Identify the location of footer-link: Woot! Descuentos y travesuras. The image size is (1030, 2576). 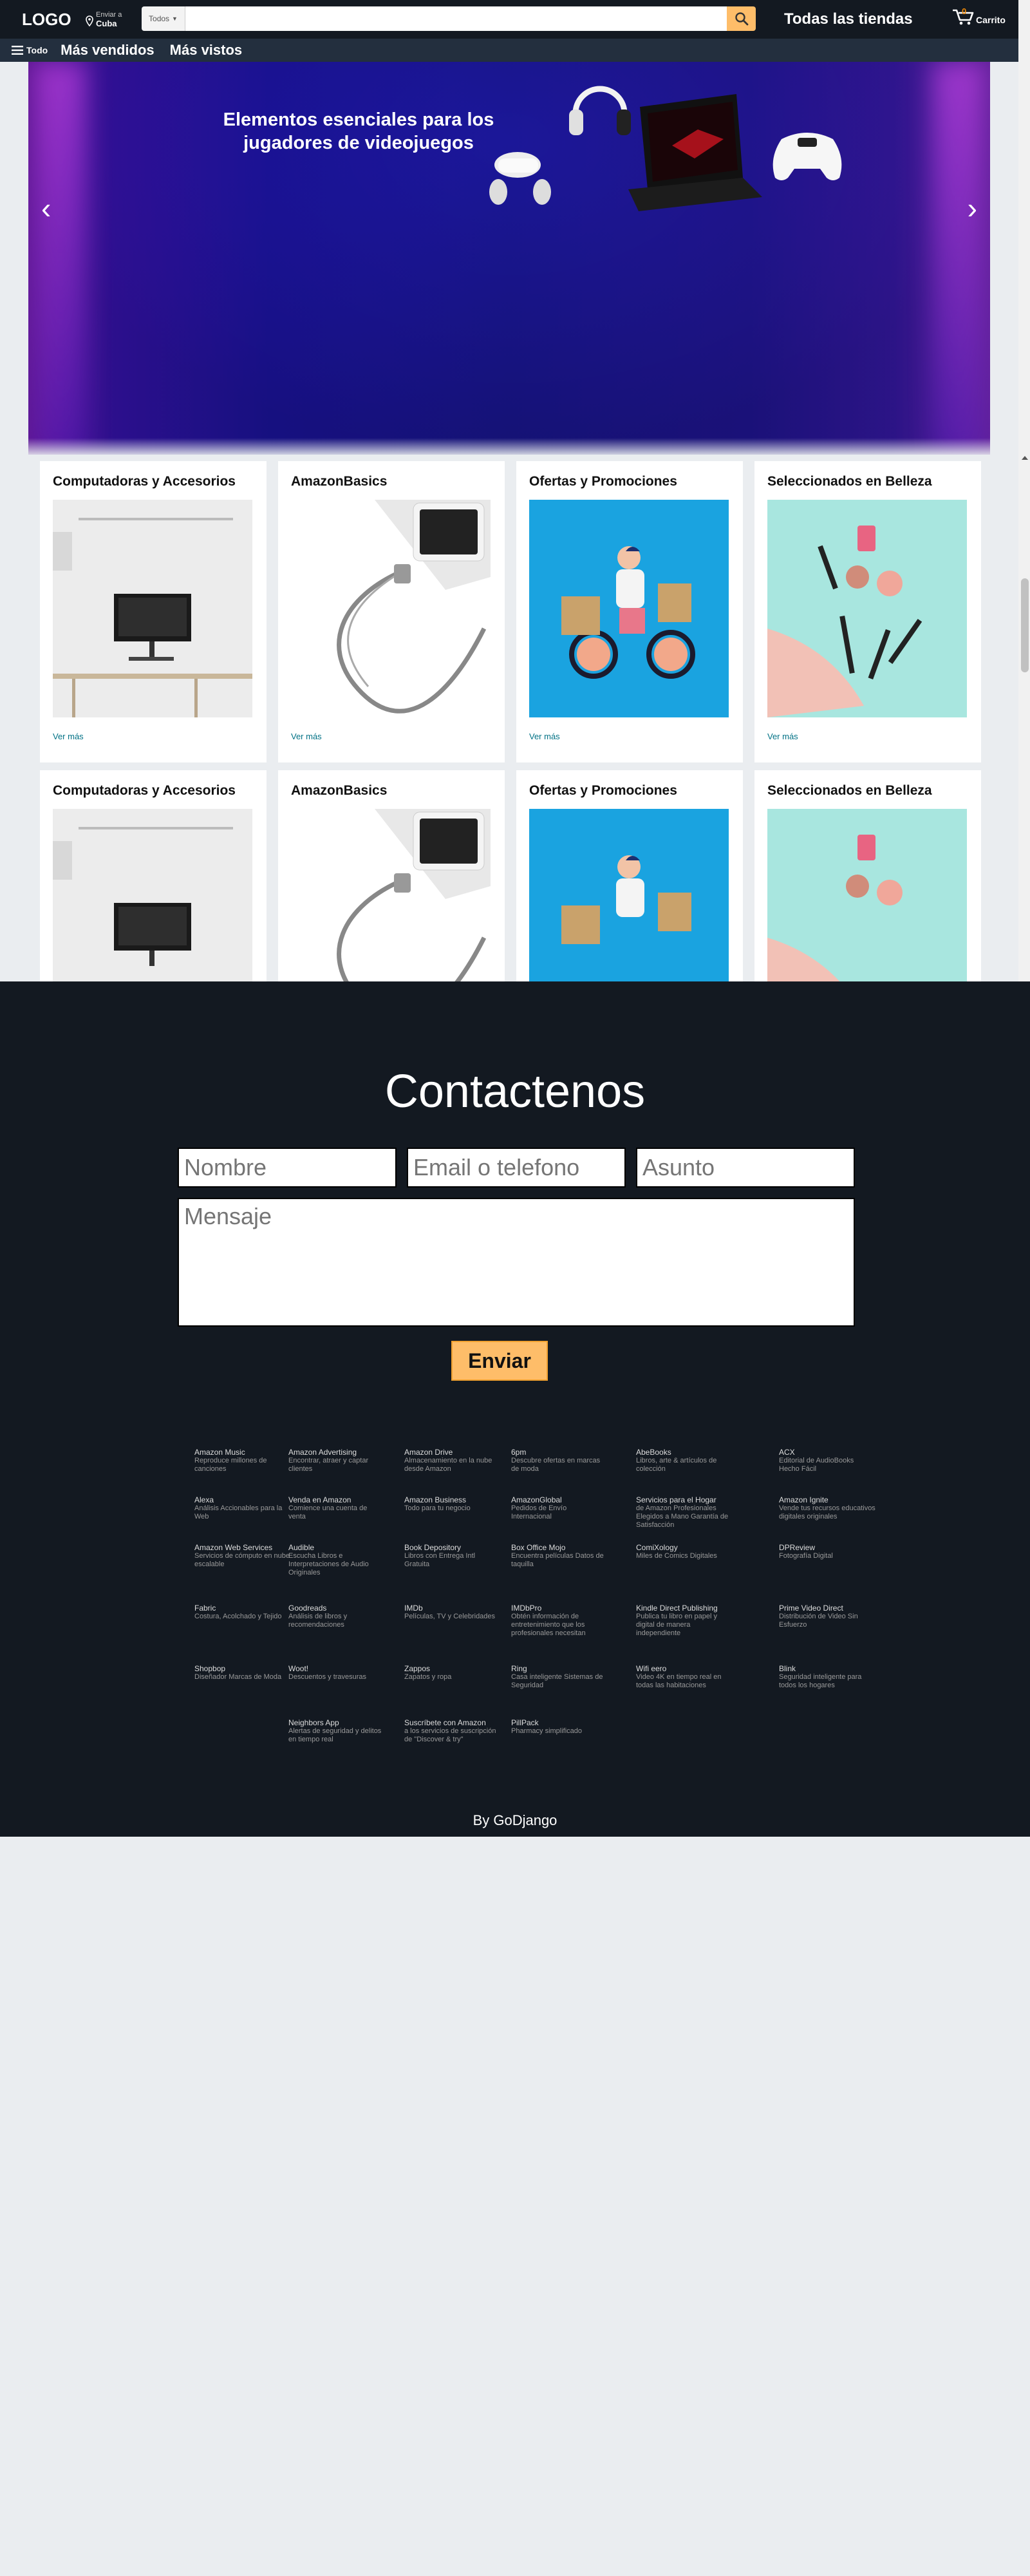
(337, 1673).